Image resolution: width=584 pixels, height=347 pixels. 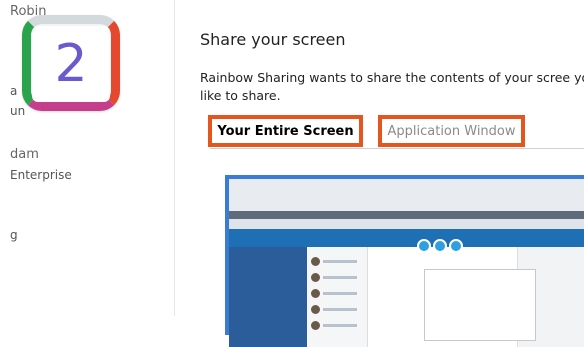 I want to click on sidebar-text-fragment: a, so click(x=14, y=91).